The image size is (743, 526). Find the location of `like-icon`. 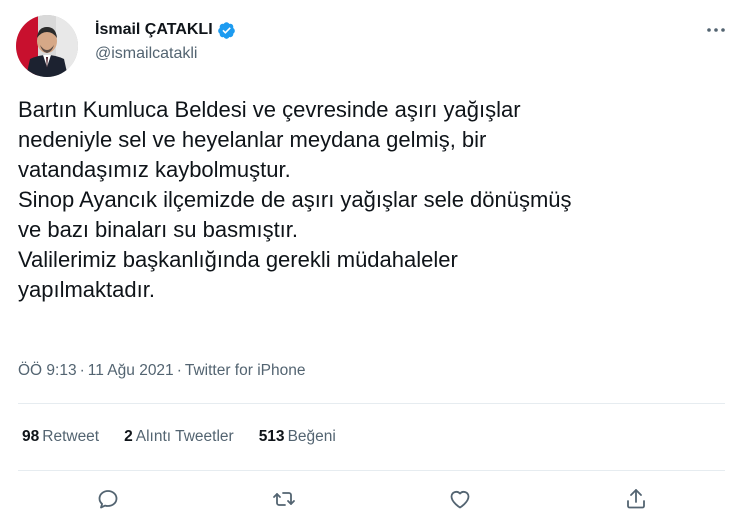

like-icon is located at coordinates (460, 499).